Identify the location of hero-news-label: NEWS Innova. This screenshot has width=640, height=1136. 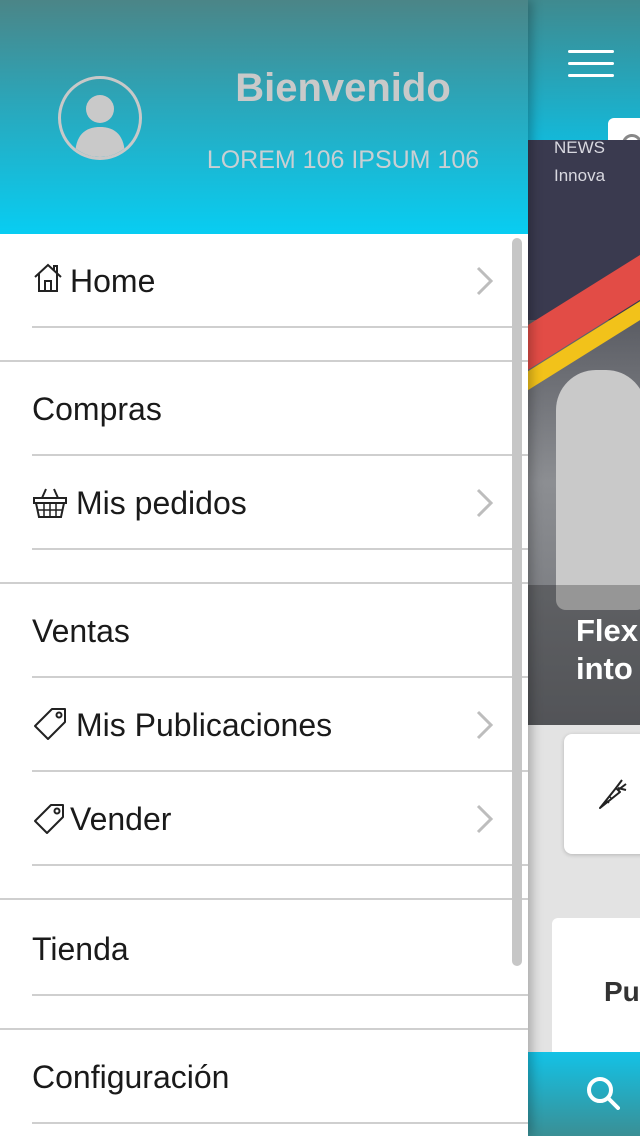
(580, 162).